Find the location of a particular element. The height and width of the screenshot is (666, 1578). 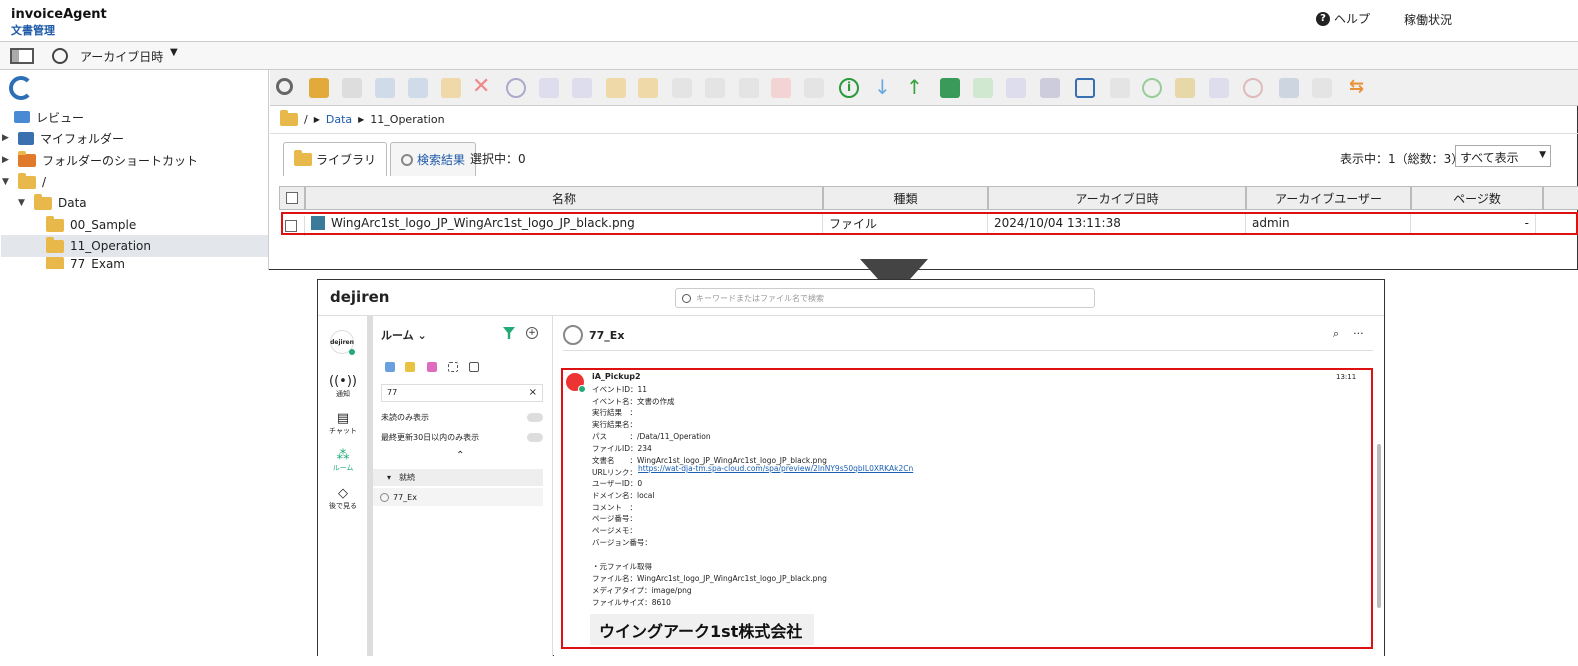

display-filter-select: すべて表示 is located at coordinates (1503, 156).